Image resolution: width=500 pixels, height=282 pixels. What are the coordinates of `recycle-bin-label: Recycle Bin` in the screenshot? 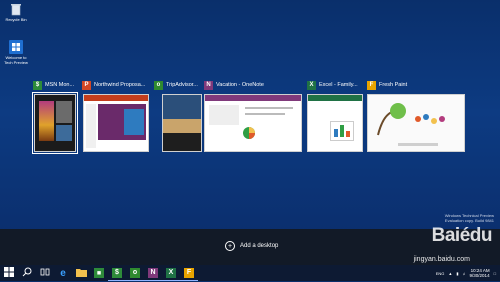 It's located at (16, 19).